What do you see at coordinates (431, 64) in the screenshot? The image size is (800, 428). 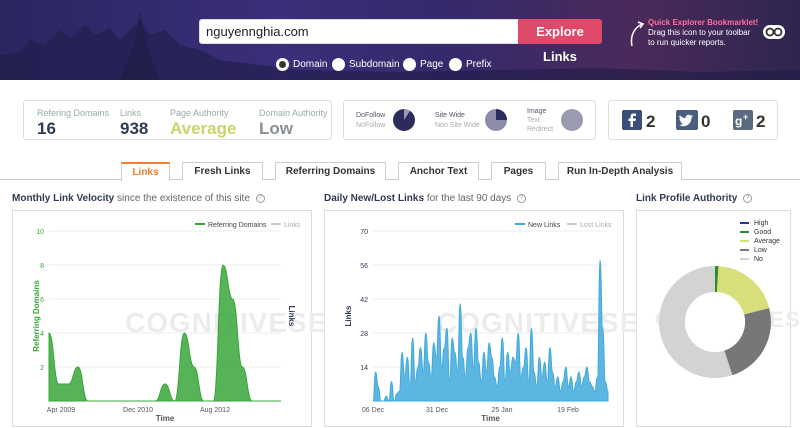 I see `radio-page-label: Page` at bounding box center [431, 64].